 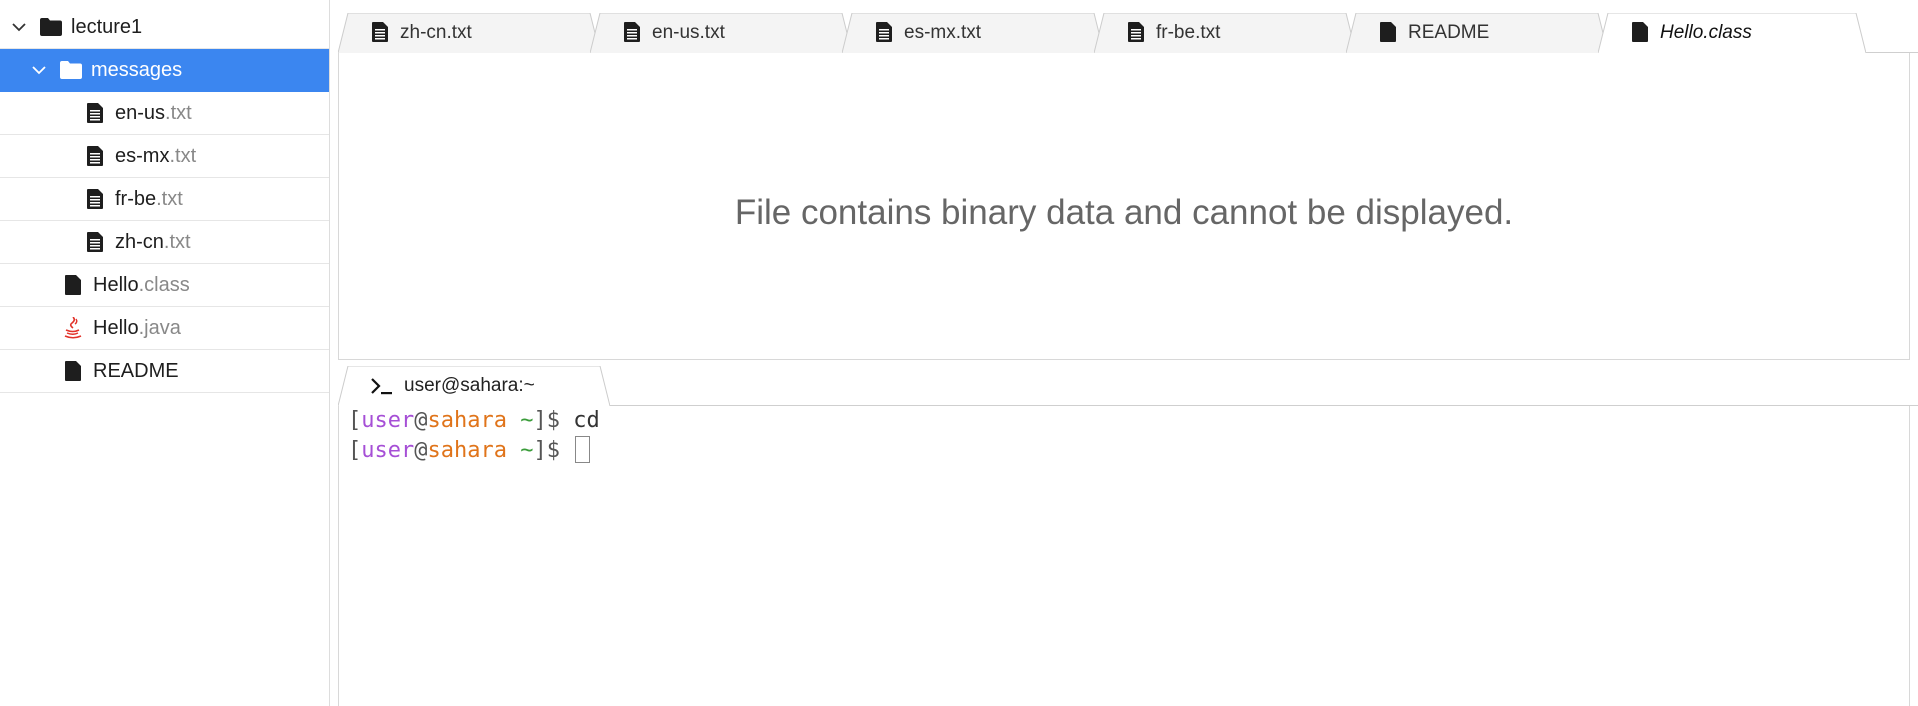 I want to click on tab-label: zh-cn.txt, so click(x=436, y=32).